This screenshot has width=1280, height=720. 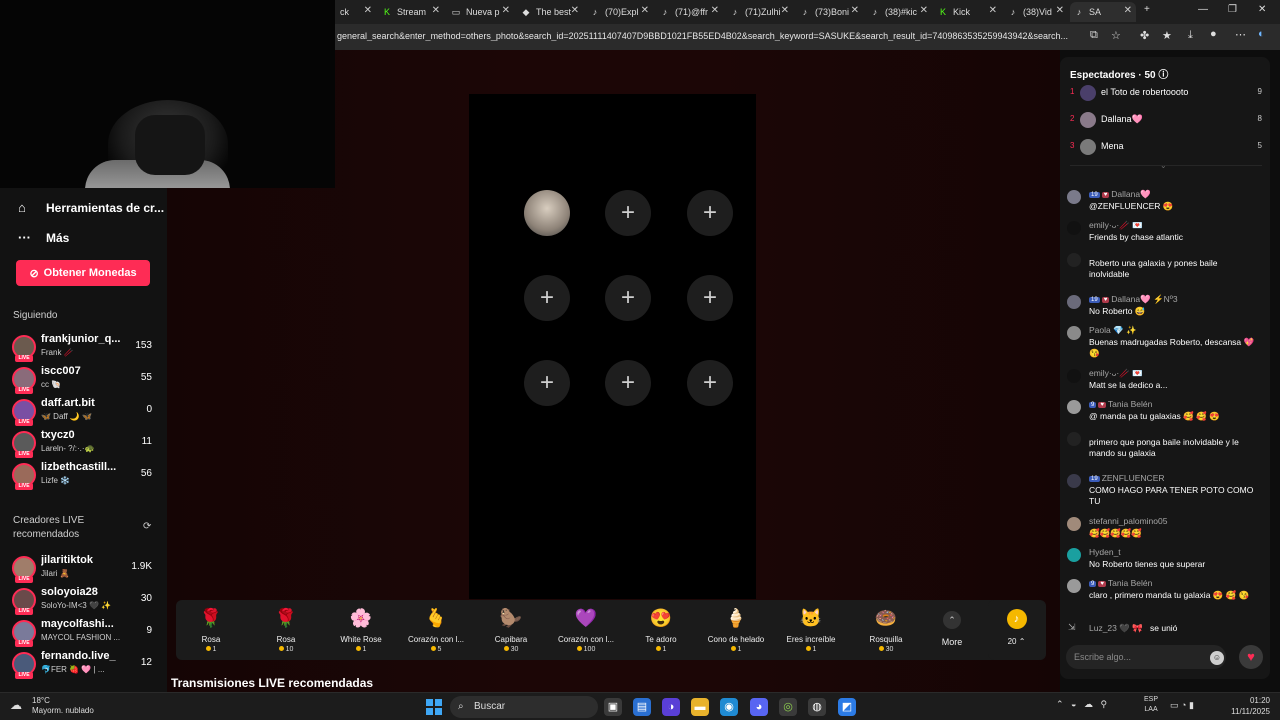 I want to click on file-explorer-icon: ▬, so click(x=700, y=707).